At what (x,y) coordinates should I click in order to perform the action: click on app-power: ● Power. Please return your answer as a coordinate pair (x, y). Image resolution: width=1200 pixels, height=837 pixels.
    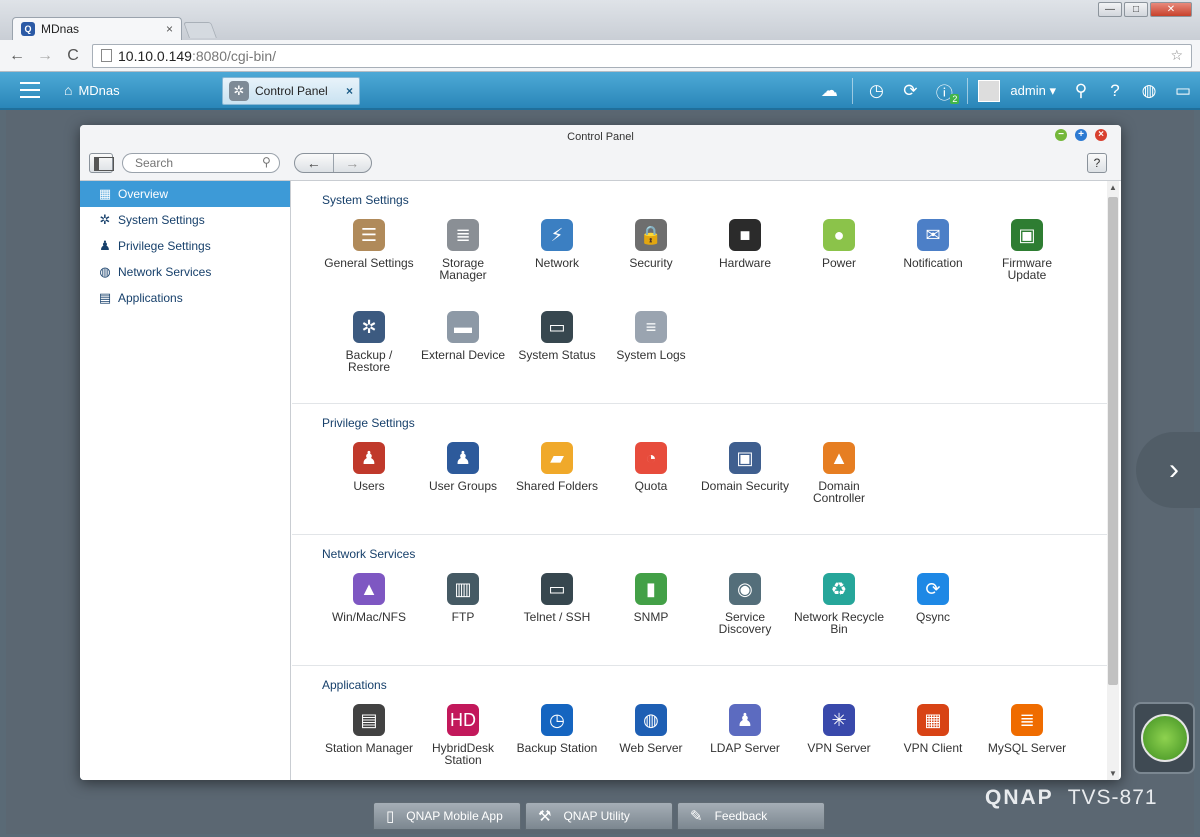
    Looking at the image, I should click on (839, 265).